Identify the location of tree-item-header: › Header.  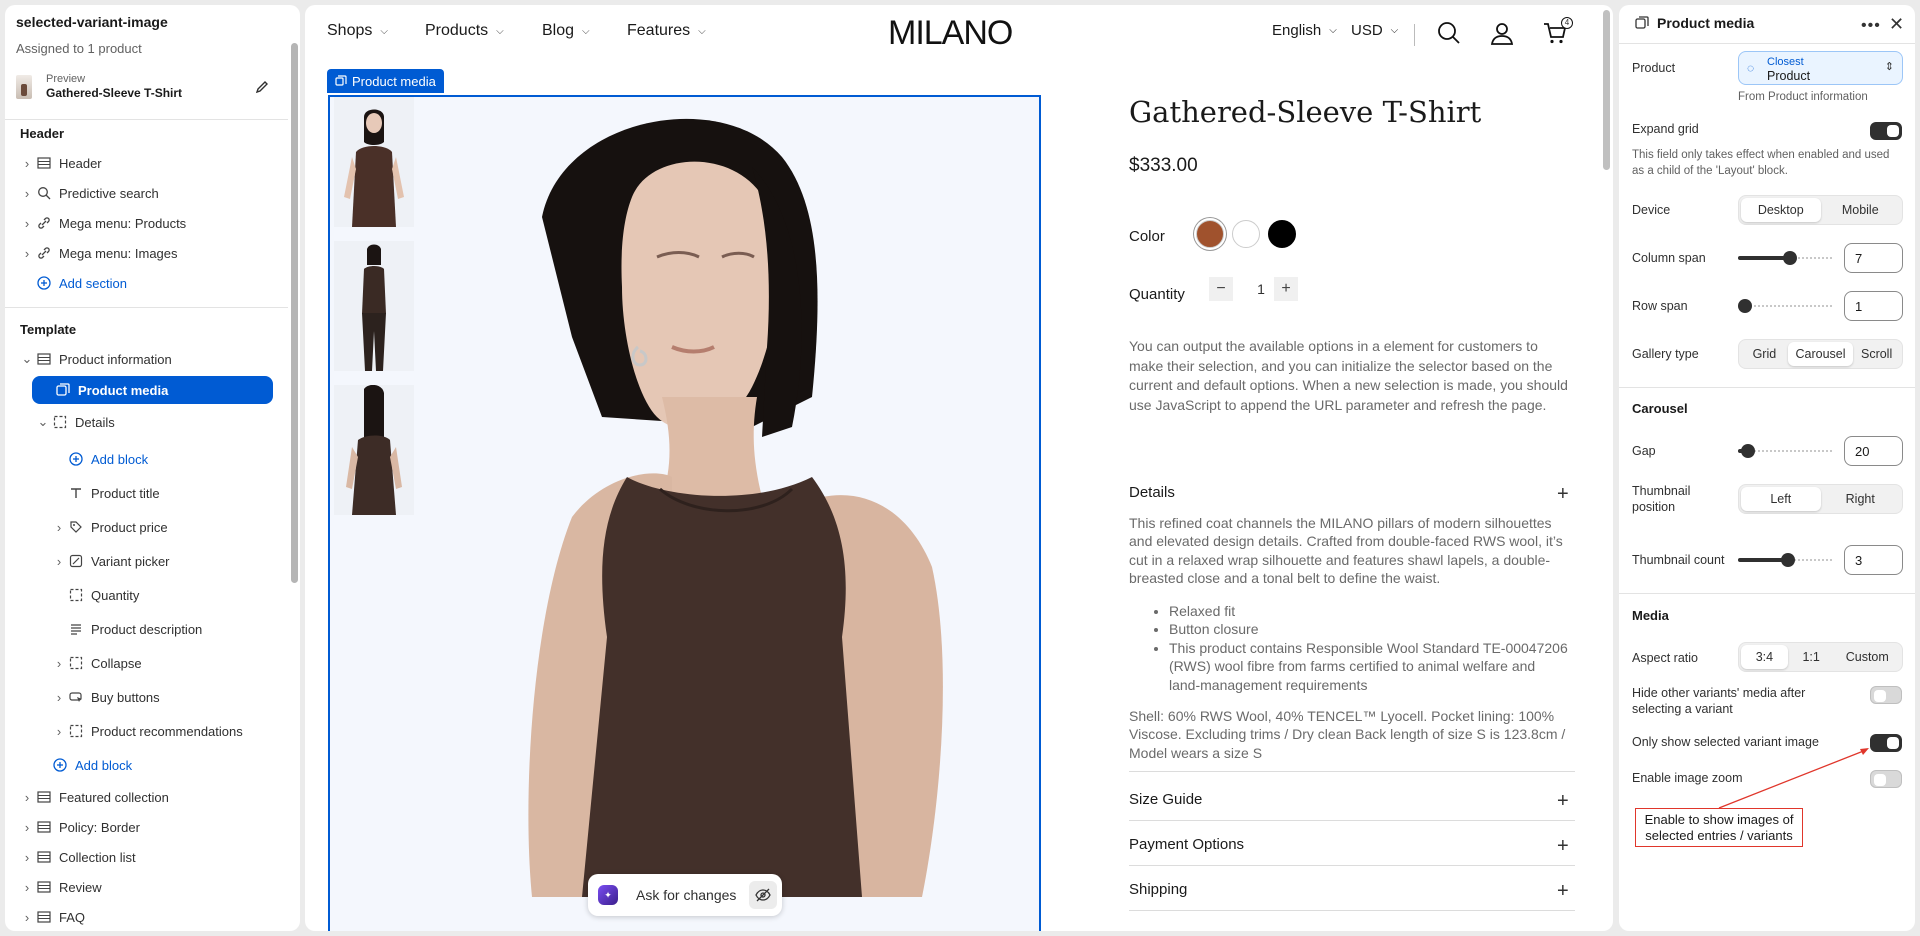
(60, 163).